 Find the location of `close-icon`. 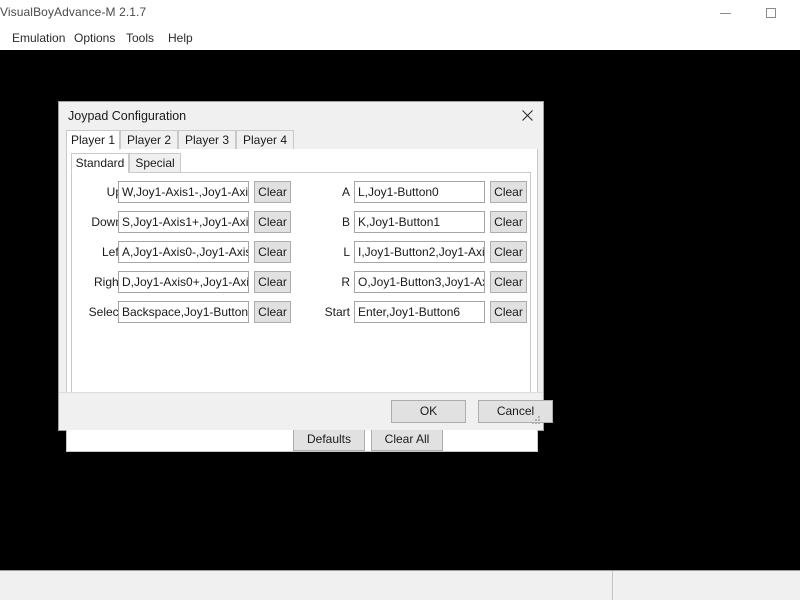

close-icon is located at coordinates (528, 115).